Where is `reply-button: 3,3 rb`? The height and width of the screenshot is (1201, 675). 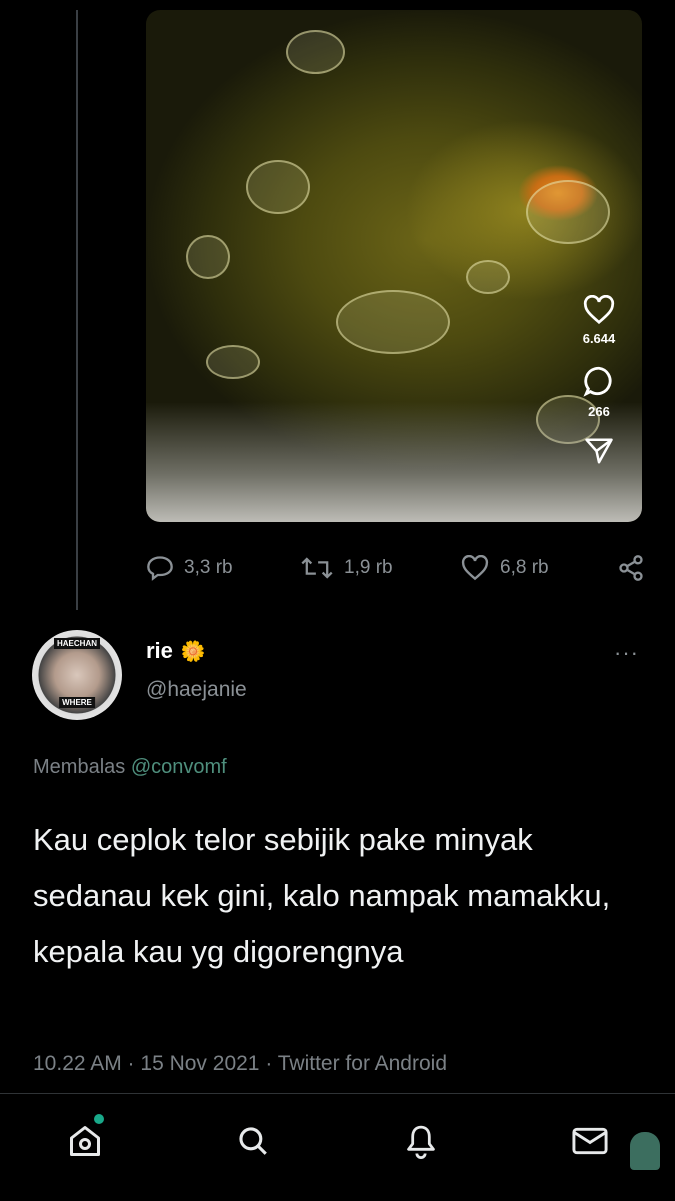
reply-button: 3,3 rb is located at coordinates (189, 568).